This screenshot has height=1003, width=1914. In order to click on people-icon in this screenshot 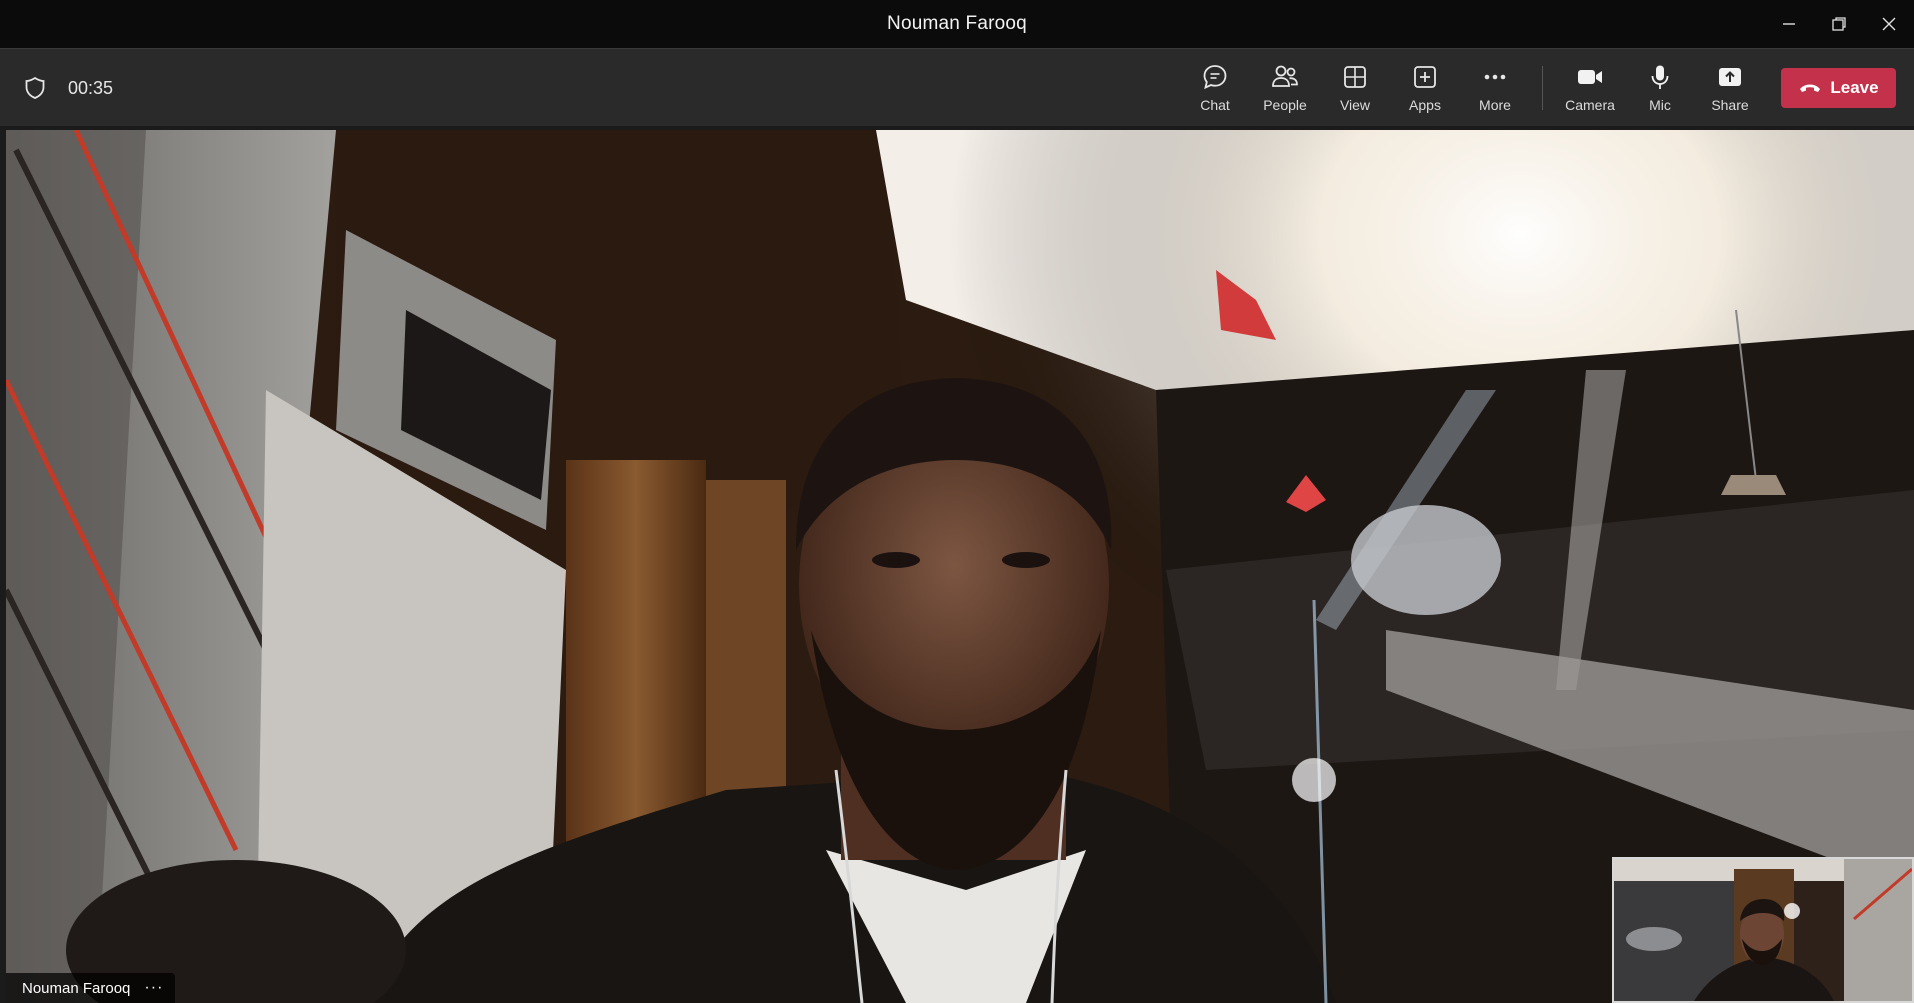, I will do `click(1285, 76)`.